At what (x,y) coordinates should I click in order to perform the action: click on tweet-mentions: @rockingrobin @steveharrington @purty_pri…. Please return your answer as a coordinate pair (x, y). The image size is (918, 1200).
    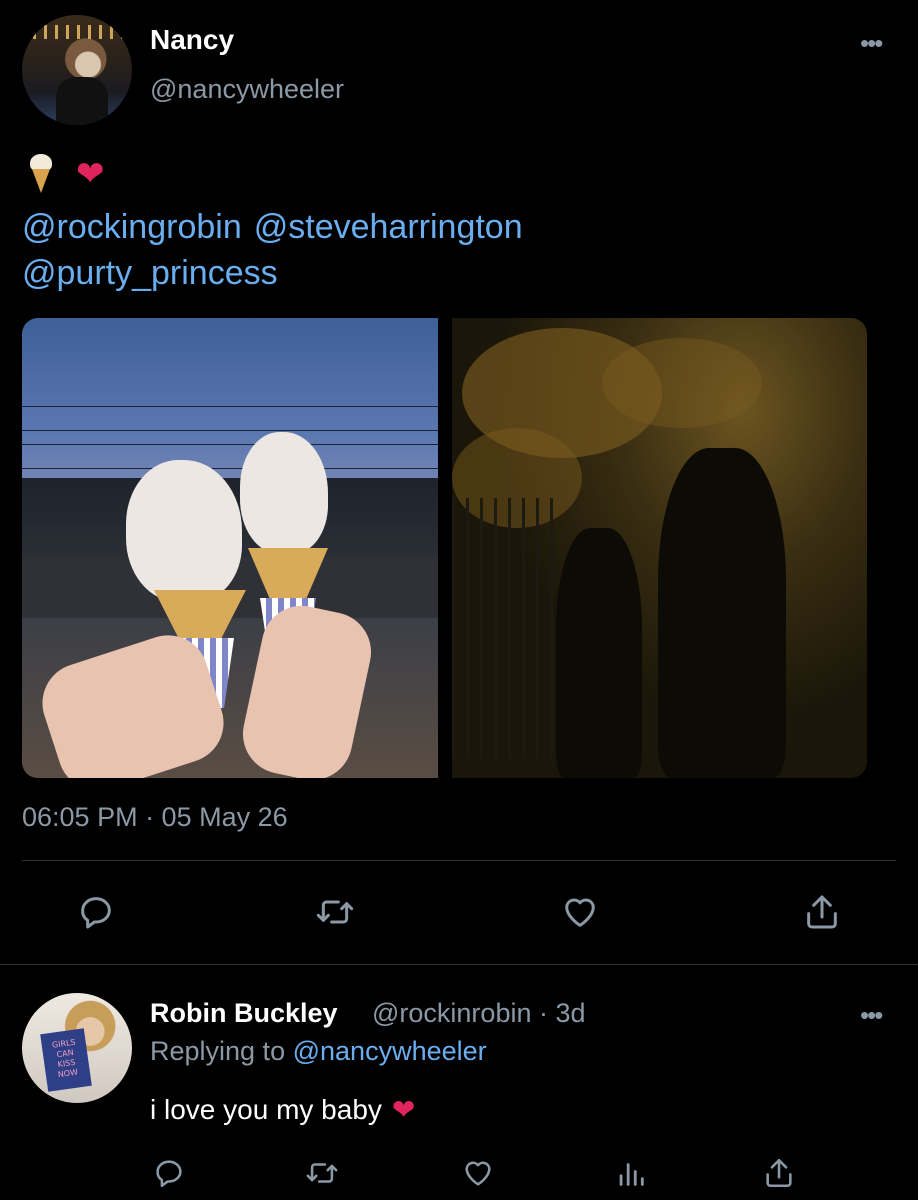
    Looking at the image, I should click on (372, 250).